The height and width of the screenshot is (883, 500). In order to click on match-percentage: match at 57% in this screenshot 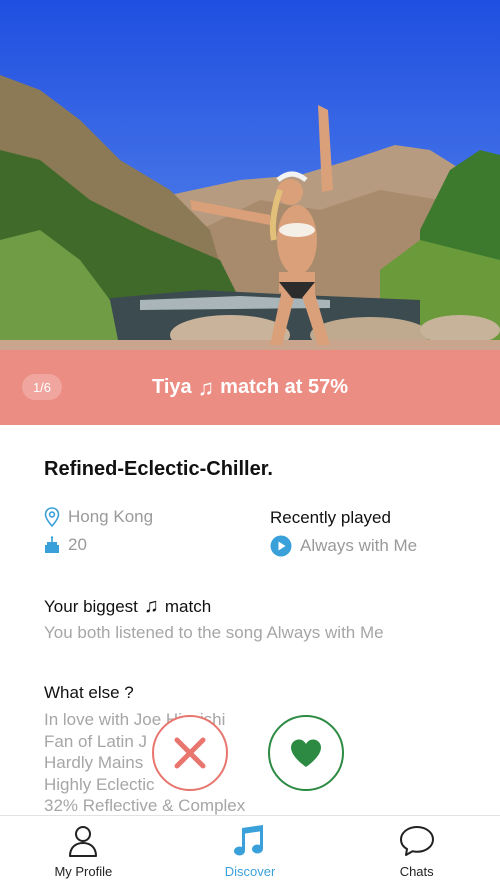, I will do `click(284, 387)`.